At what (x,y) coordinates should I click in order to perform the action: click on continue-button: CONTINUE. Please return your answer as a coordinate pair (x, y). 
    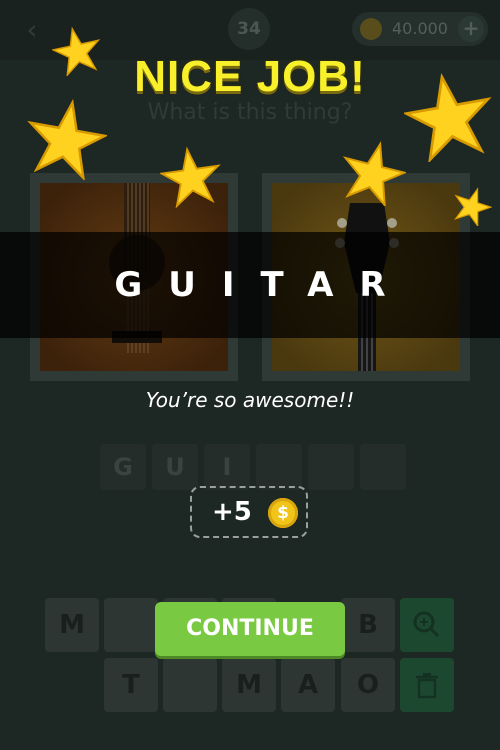
    Looking at the image, I should click on (250, 629).